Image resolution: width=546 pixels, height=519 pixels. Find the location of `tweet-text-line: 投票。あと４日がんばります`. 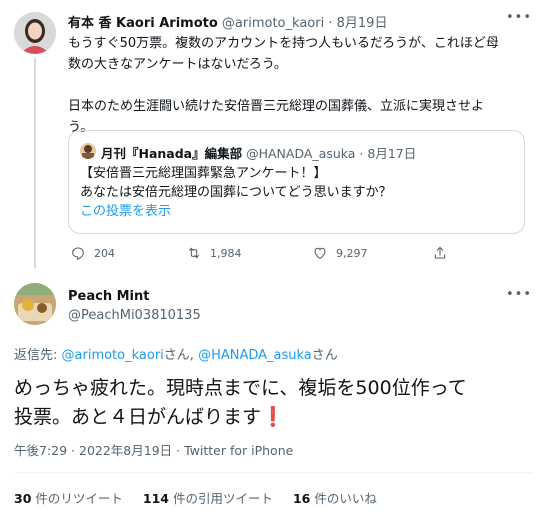

tweet-text-line: 投票。あと４日がんばります is located at coordinates (138, 417).